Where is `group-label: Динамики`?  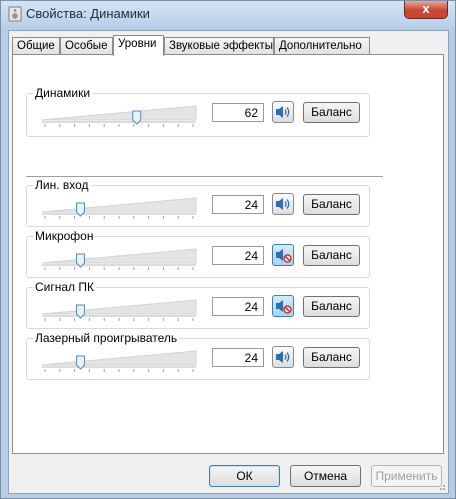
group-label: Динамики is located at coordinates (63, 93).